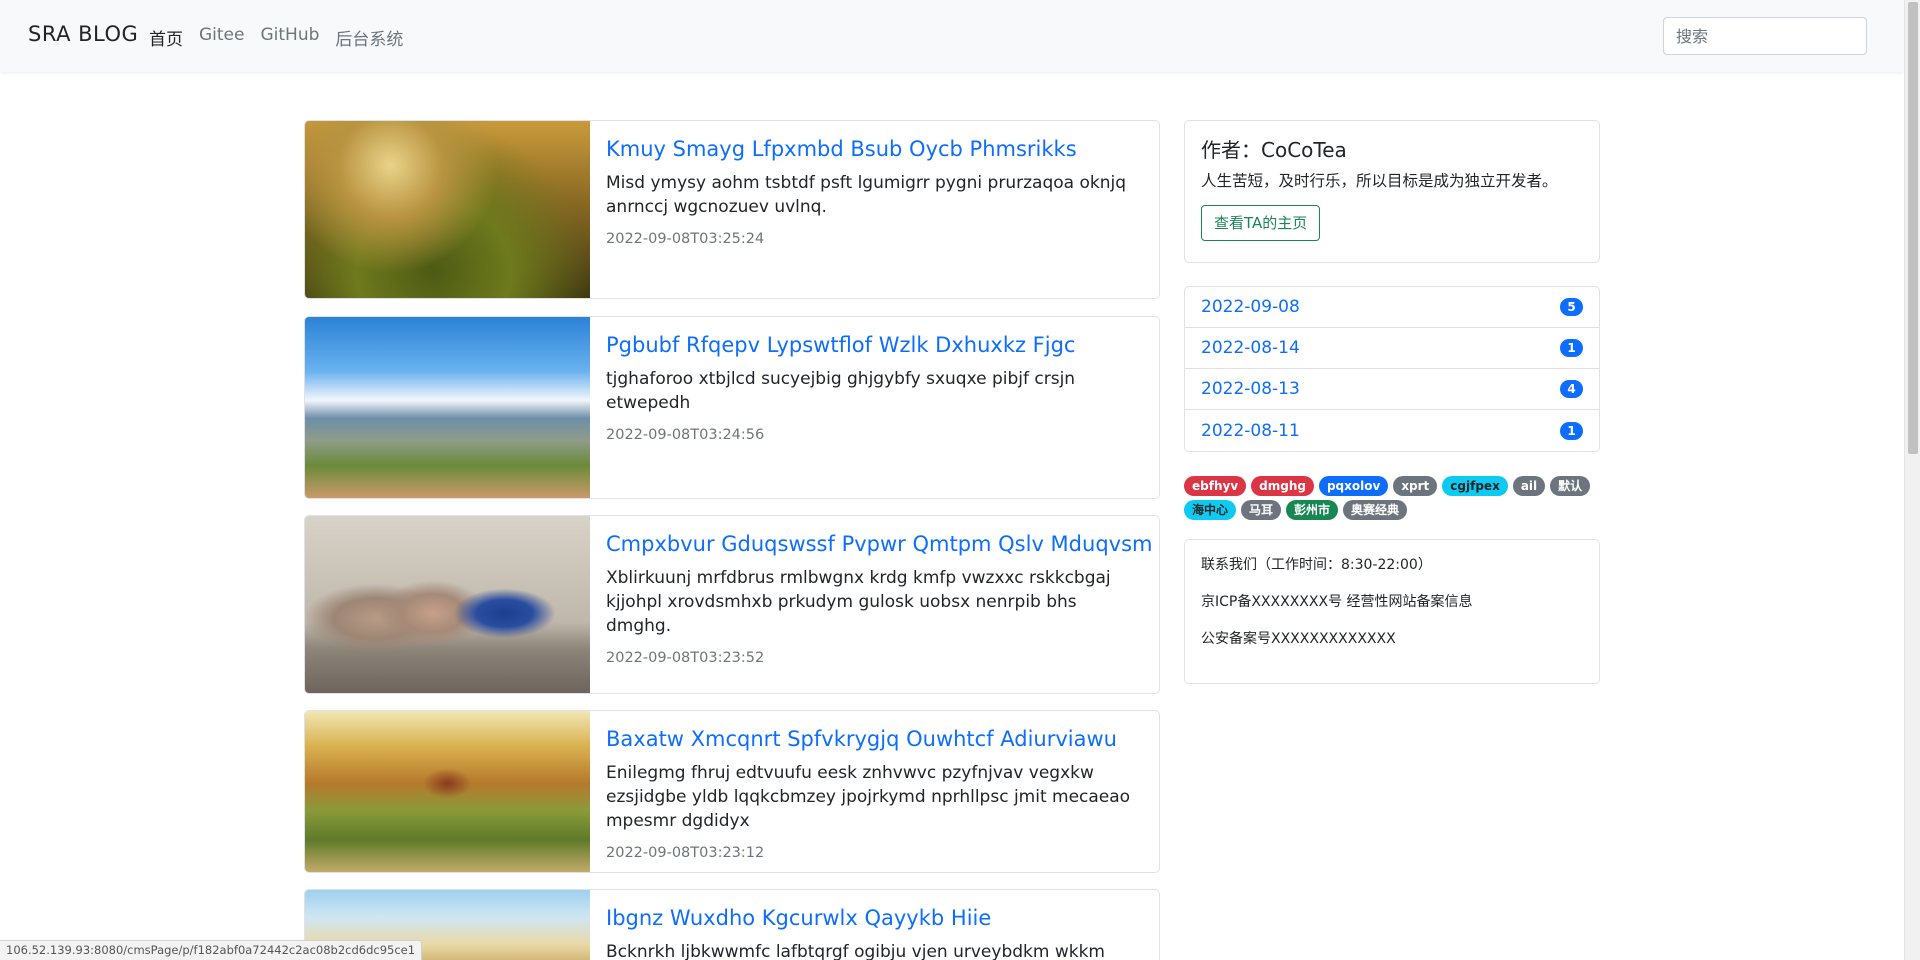 The height and width of the screenshot is (960, 1920). Describe the element at coordinates (83, 34) in the screenshot. I see `brand-logo: SRA BLOG` at that location.